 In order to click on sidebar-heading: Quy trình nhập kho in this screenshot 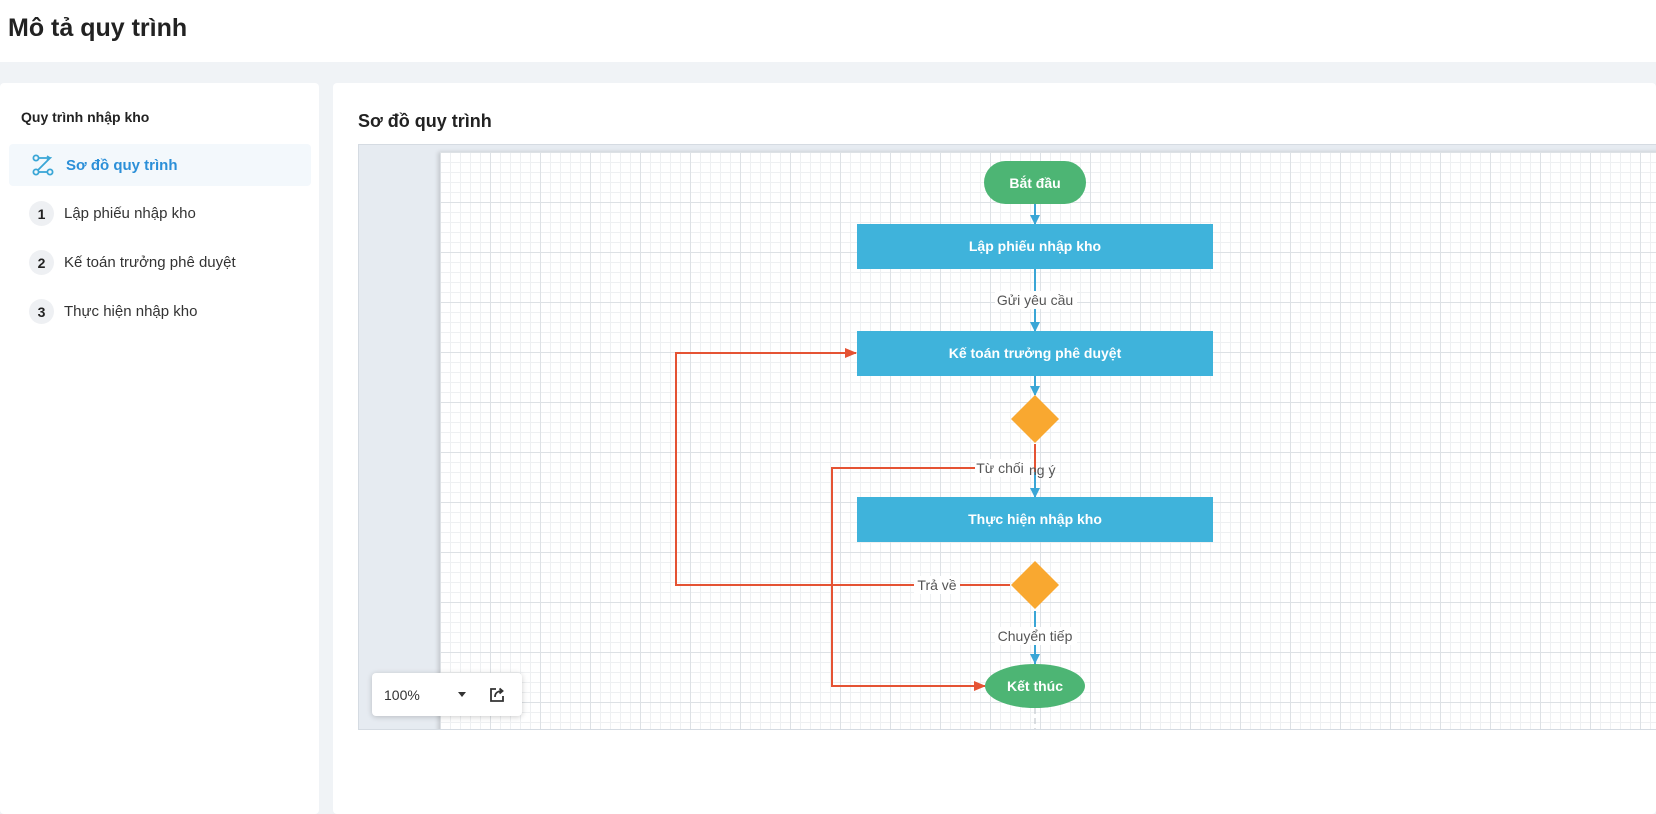, I will do `click(85, 117)`.